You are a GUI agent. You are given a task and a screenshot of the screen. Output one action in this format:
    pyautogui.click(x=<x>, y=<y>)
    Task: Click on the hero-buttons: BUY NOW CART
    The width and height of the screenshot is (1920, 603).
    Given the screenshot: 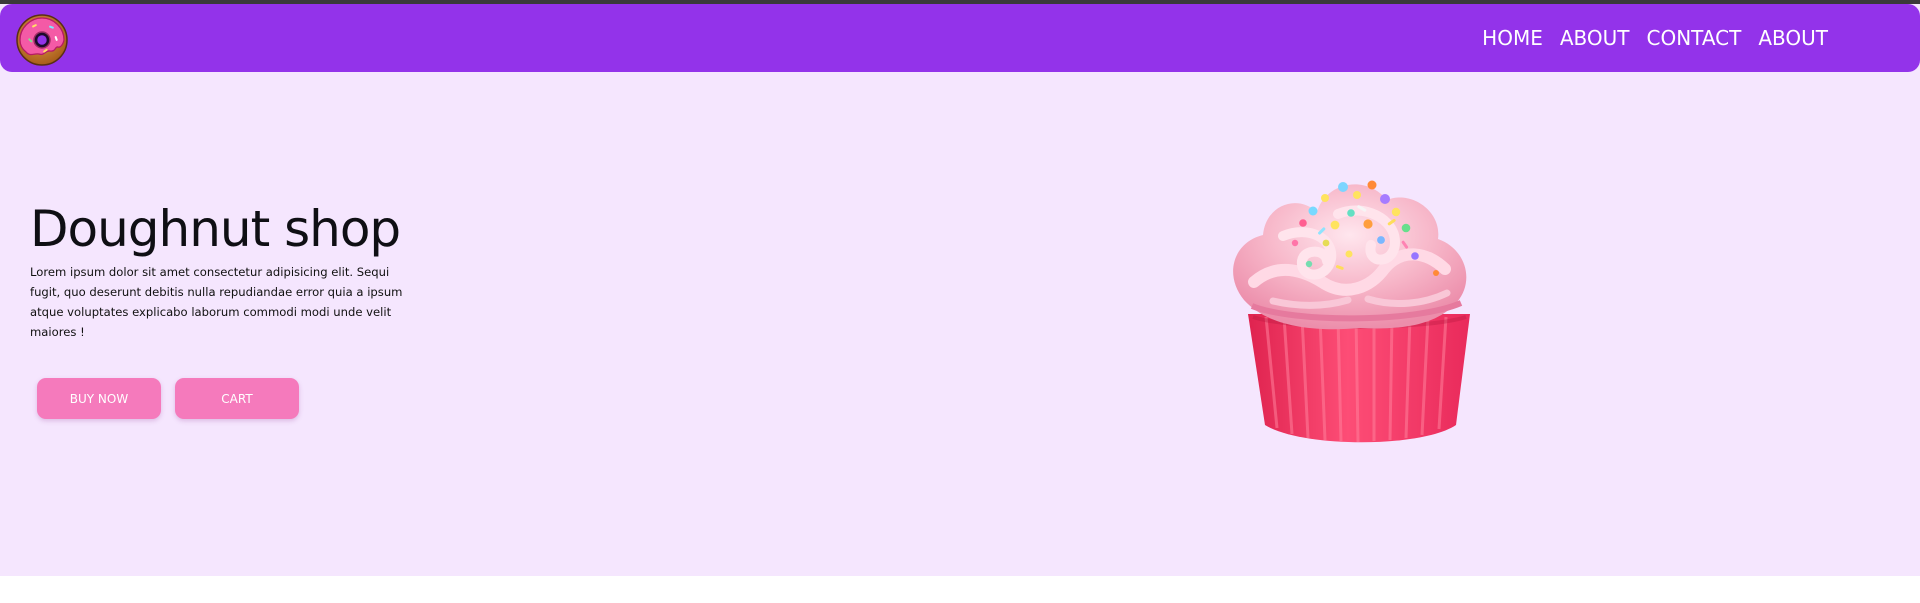 What is the action you would take?
    pyautogui.click(x=168, y=398)
    